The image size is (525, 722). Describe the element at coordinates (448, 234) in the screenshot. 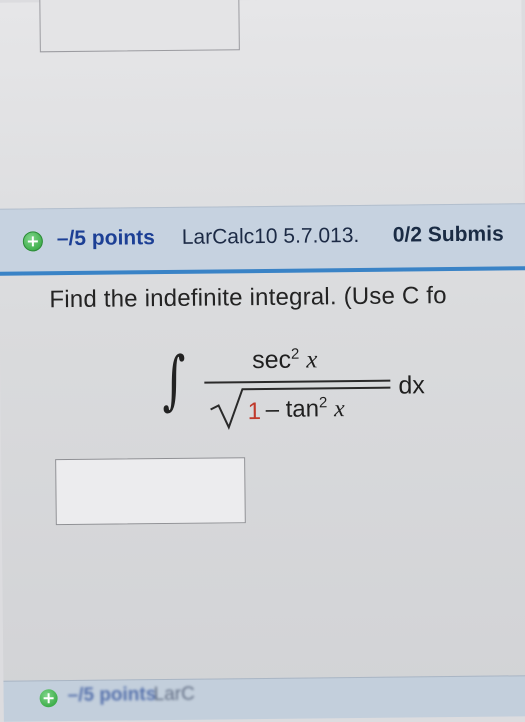

I see `submissions-count: 0/2 Submis` at that location.